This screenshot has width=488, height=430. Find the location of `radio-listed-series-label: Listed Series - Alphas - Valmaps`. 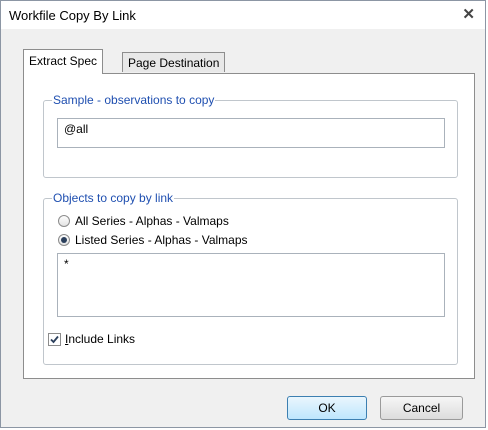

radio-listed-series-label: Listed Series - Alphas - Valmaps is located at coordinates (161, 240).